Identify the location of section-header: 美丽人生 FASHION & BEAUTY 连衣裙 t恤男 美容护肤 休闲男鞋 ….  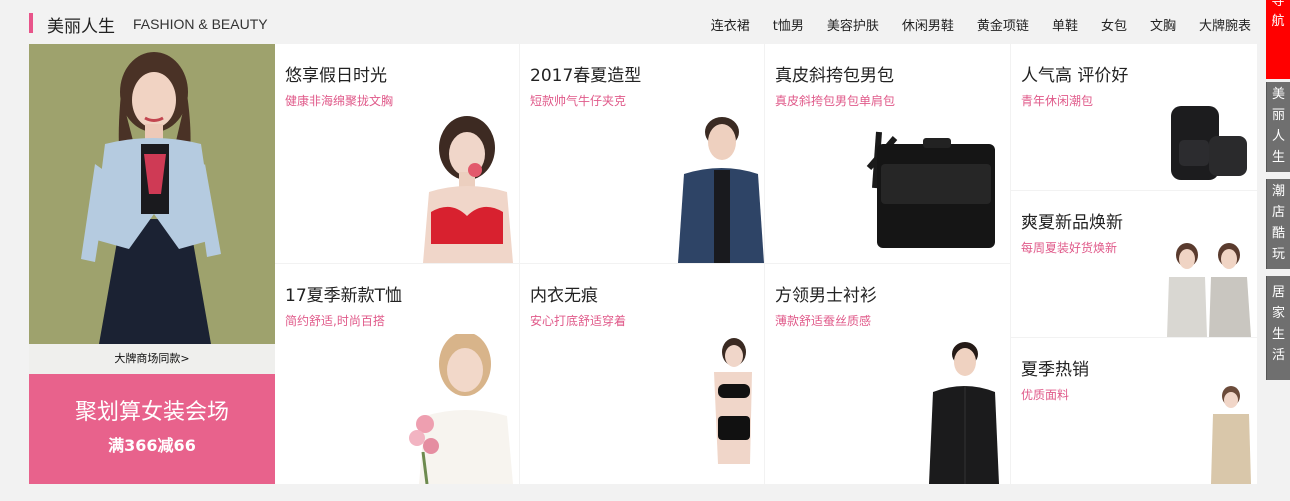
(643, 25).